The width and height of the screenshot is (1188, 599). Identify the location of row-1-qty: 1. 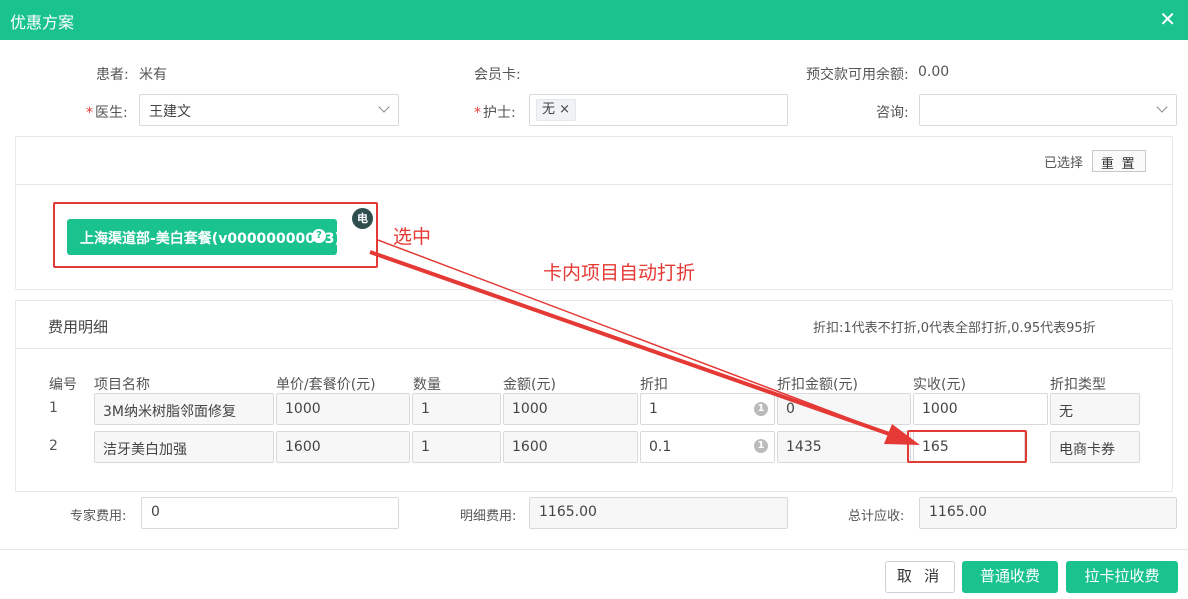
(456, 409).